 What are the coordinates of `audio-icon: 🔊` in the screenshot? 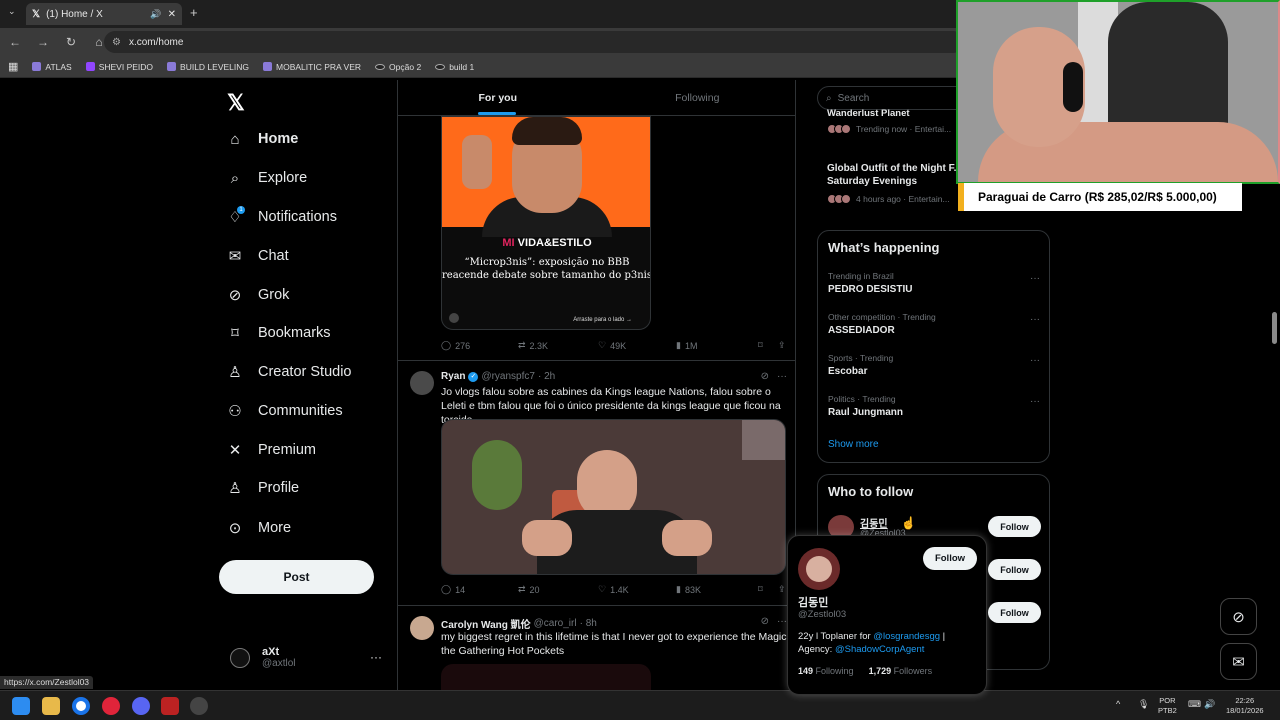 It's located at (155, 14).